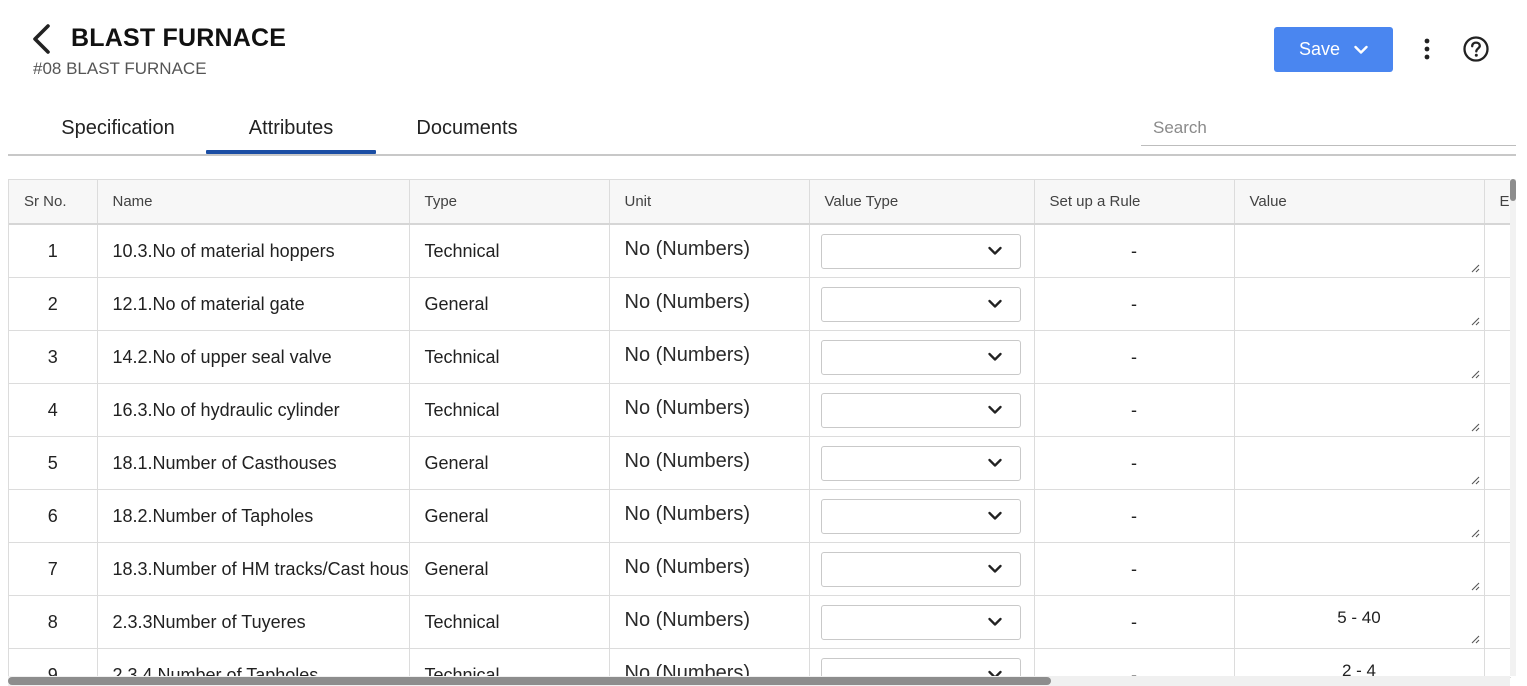  I want to click on search-input, so click(1328, 128).